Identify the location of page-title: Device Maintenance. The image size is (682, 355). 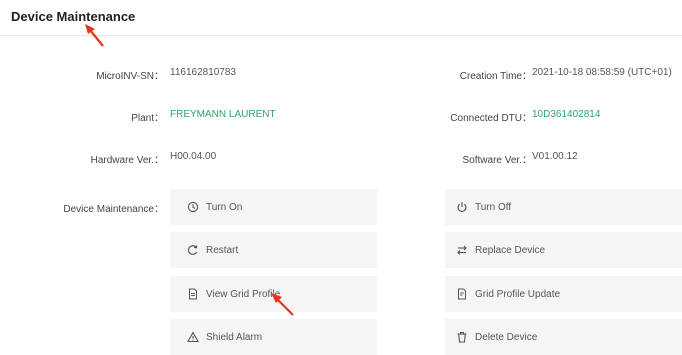
(73, 16).